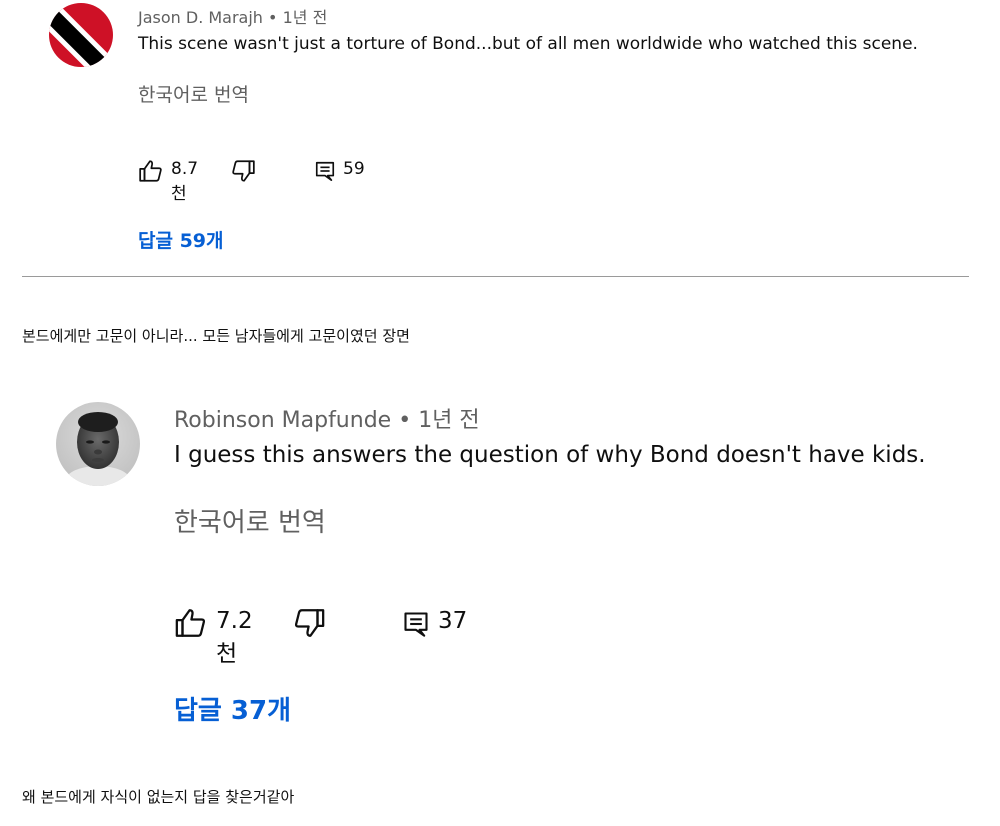  I want to click on reply-count: 59, so click(354, 169).